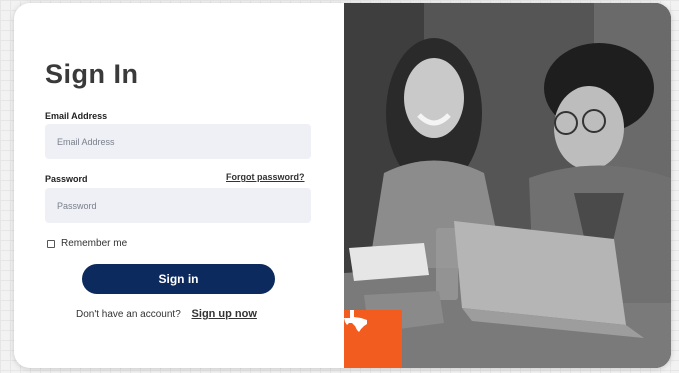 The width and height of the screenshot is (679, 373). Describe the element at coordinates (178, 205) in the screenshot. I see `password-field` at that location.